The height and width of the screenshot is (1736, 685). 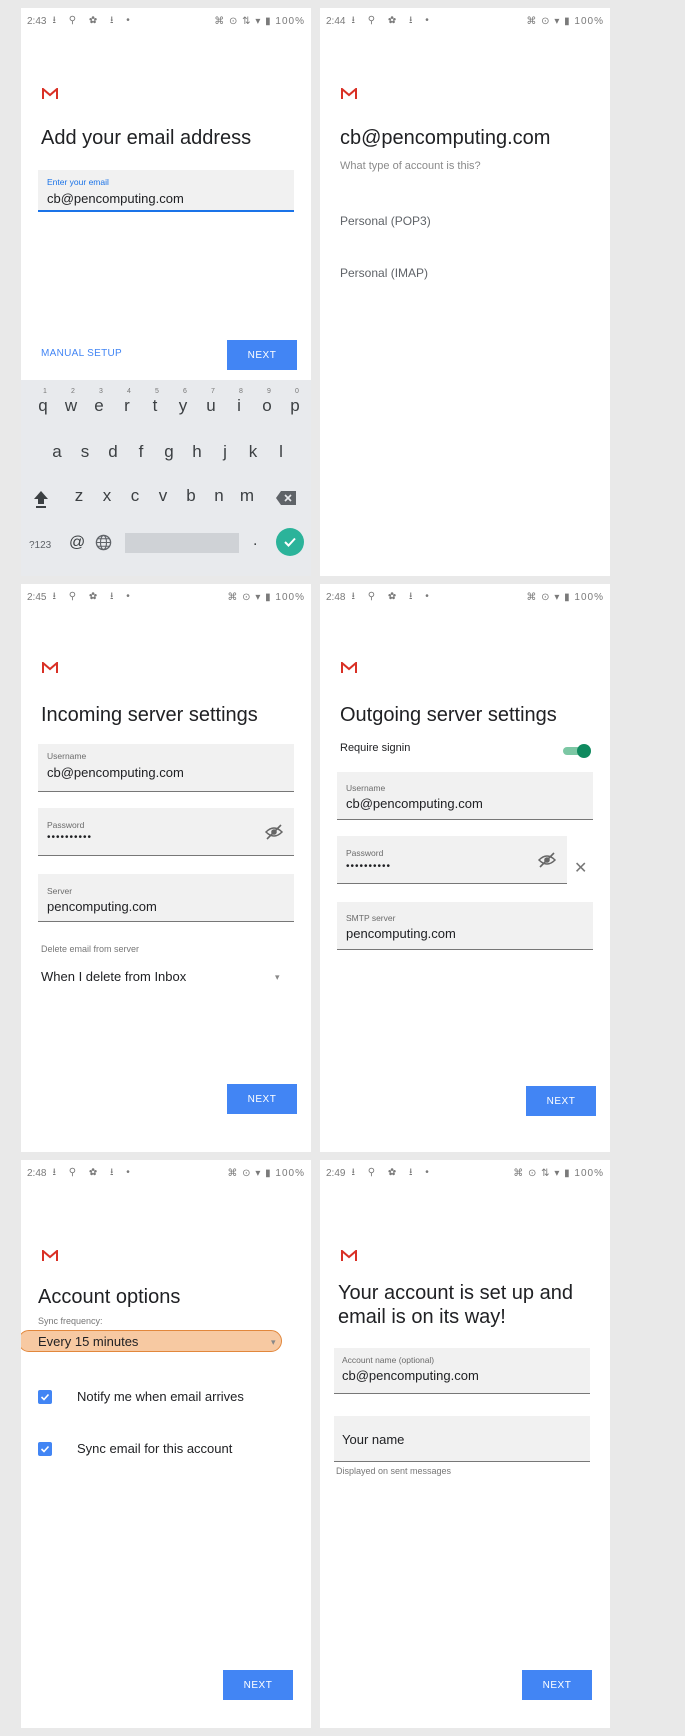 I want to click on username-value: cb@pencomputing.com, so click(x=414, y=803).